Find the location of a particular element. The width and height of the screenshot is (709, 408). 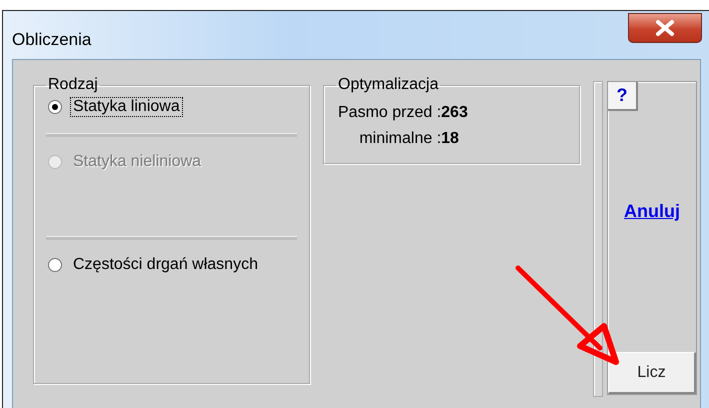

radio-label: Statyka liniowa is located at coordinates (126, 107).